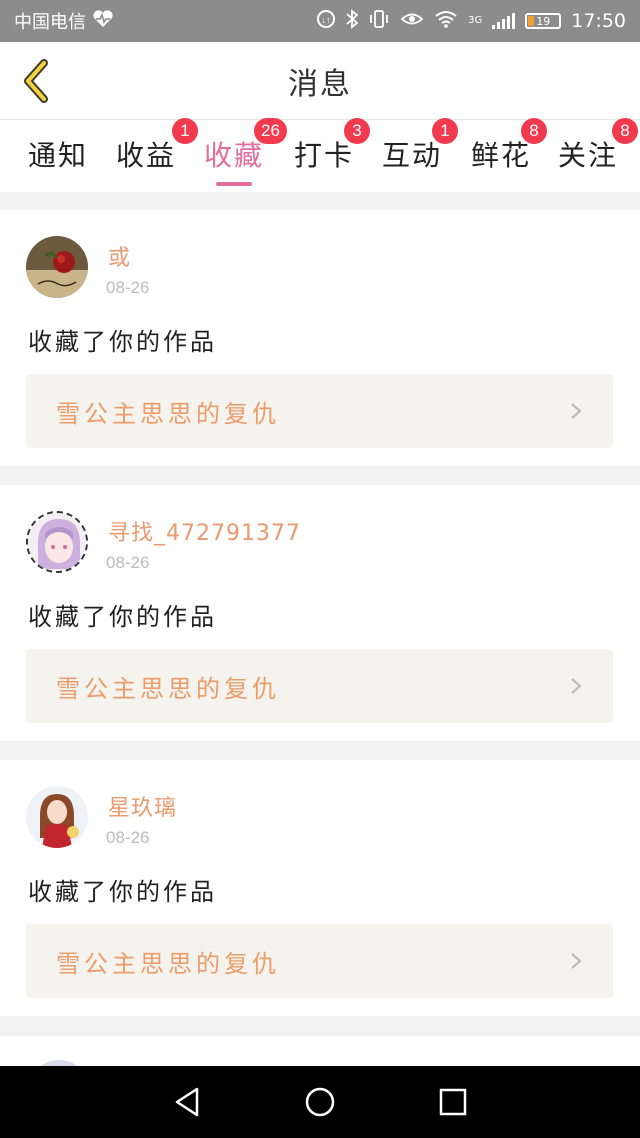 Image resolution: width=640 pixels, height=1138 pixels. Describe the element at coordinates (50, 22) in the screenshot. I see `carrier-label: 中国电信` at that location.